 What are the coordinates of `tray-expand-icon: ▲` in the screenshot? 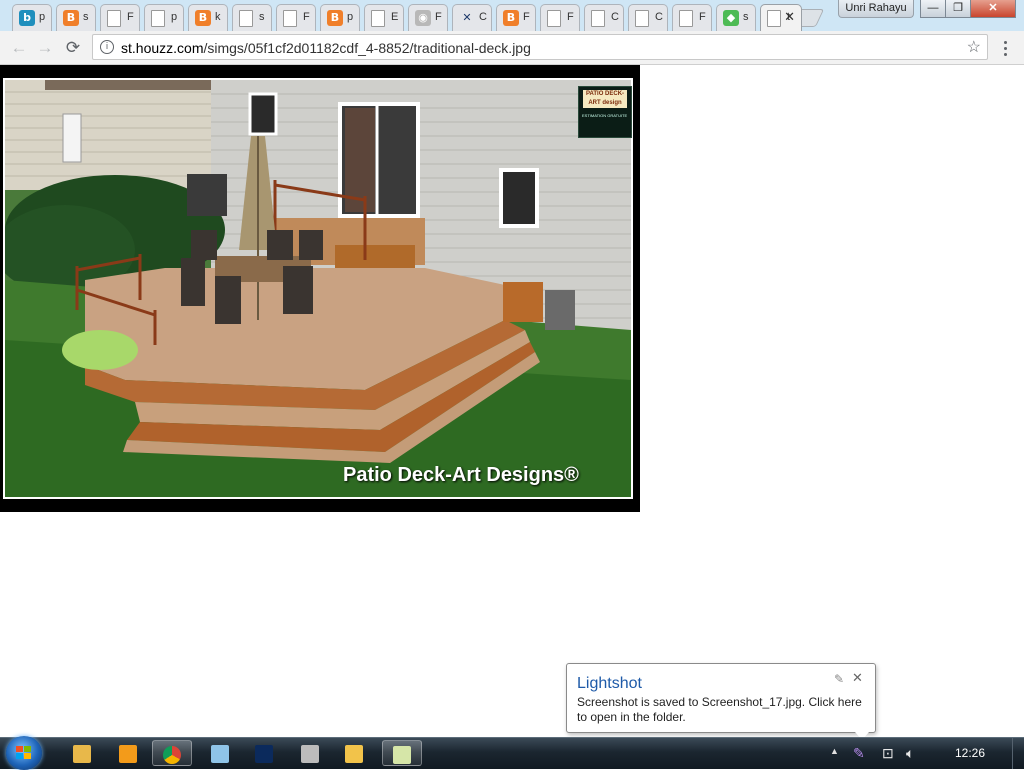 It's located at (834, 751).